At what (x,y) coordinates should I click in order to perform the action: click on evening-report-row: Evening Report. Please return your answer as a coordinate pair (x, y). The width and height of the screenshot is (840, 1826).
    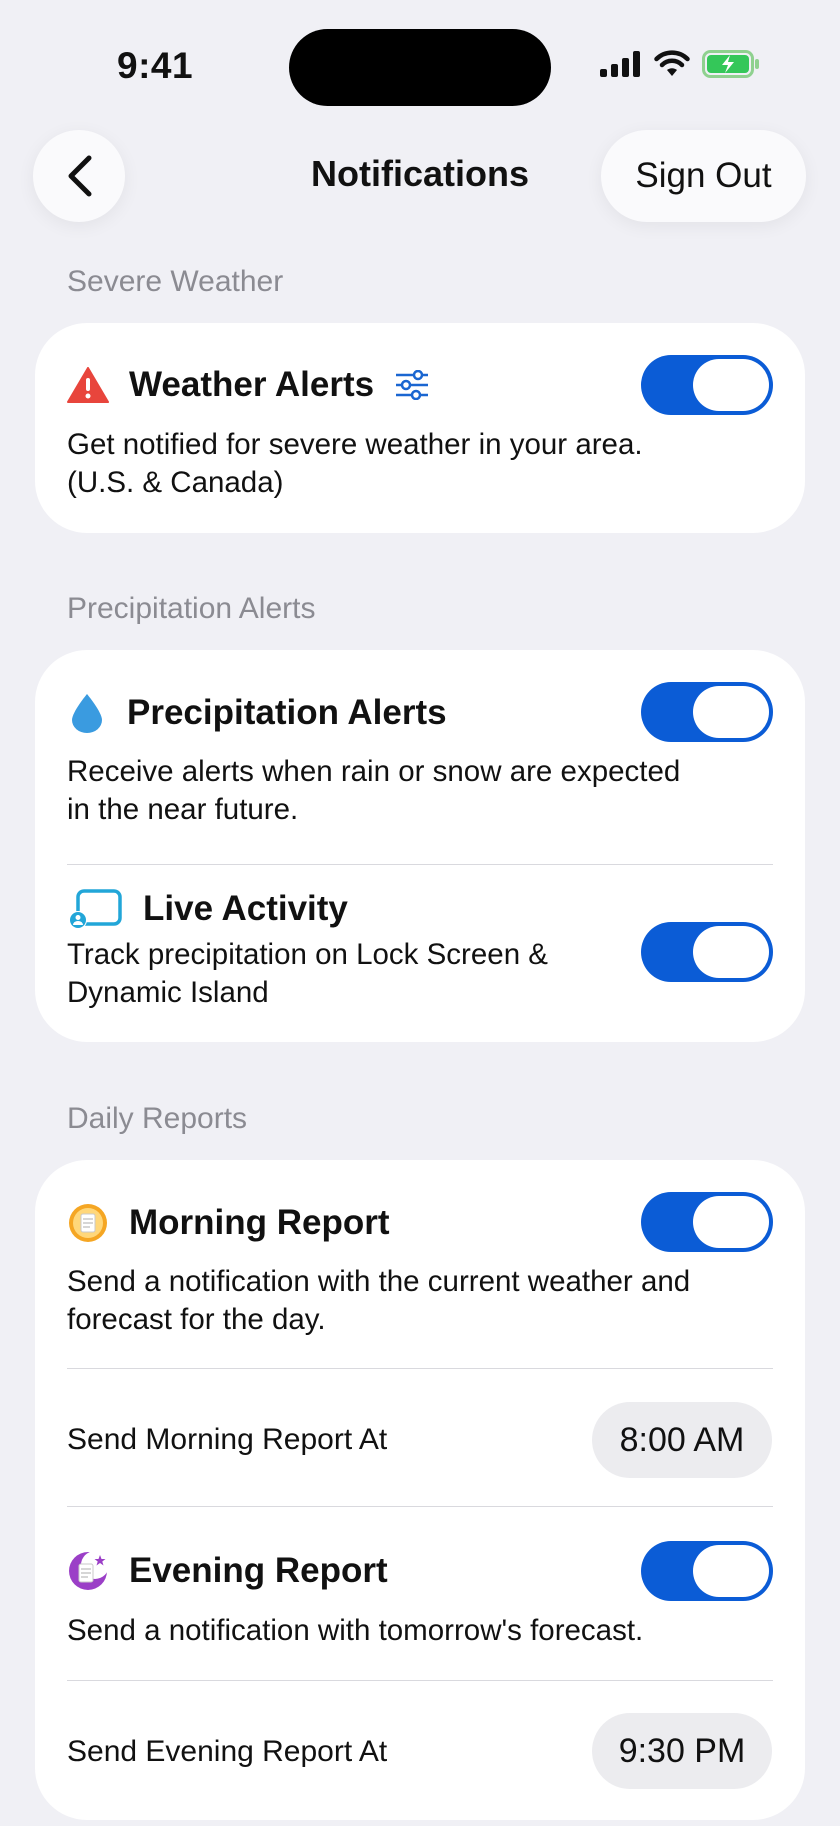
    Looking at the image, I should click on (227, 1571).